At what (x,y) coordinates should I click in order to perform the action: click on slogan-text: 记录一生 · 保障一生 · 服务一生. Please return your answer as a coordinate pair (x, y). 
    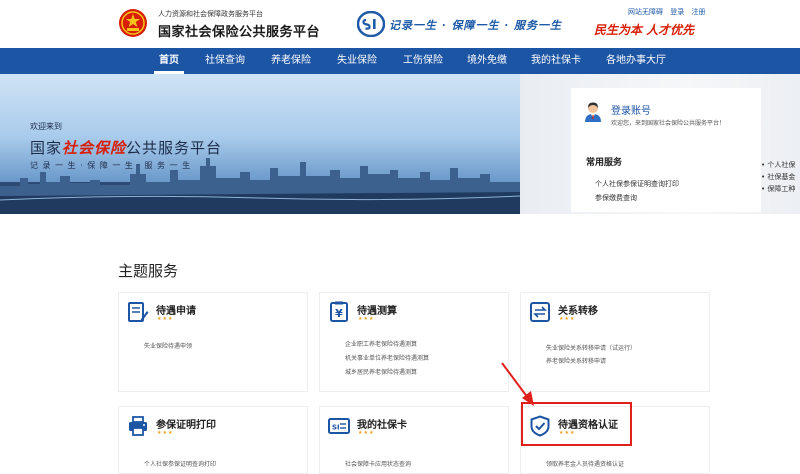
    Looking at the image, I should click on (475, 25).